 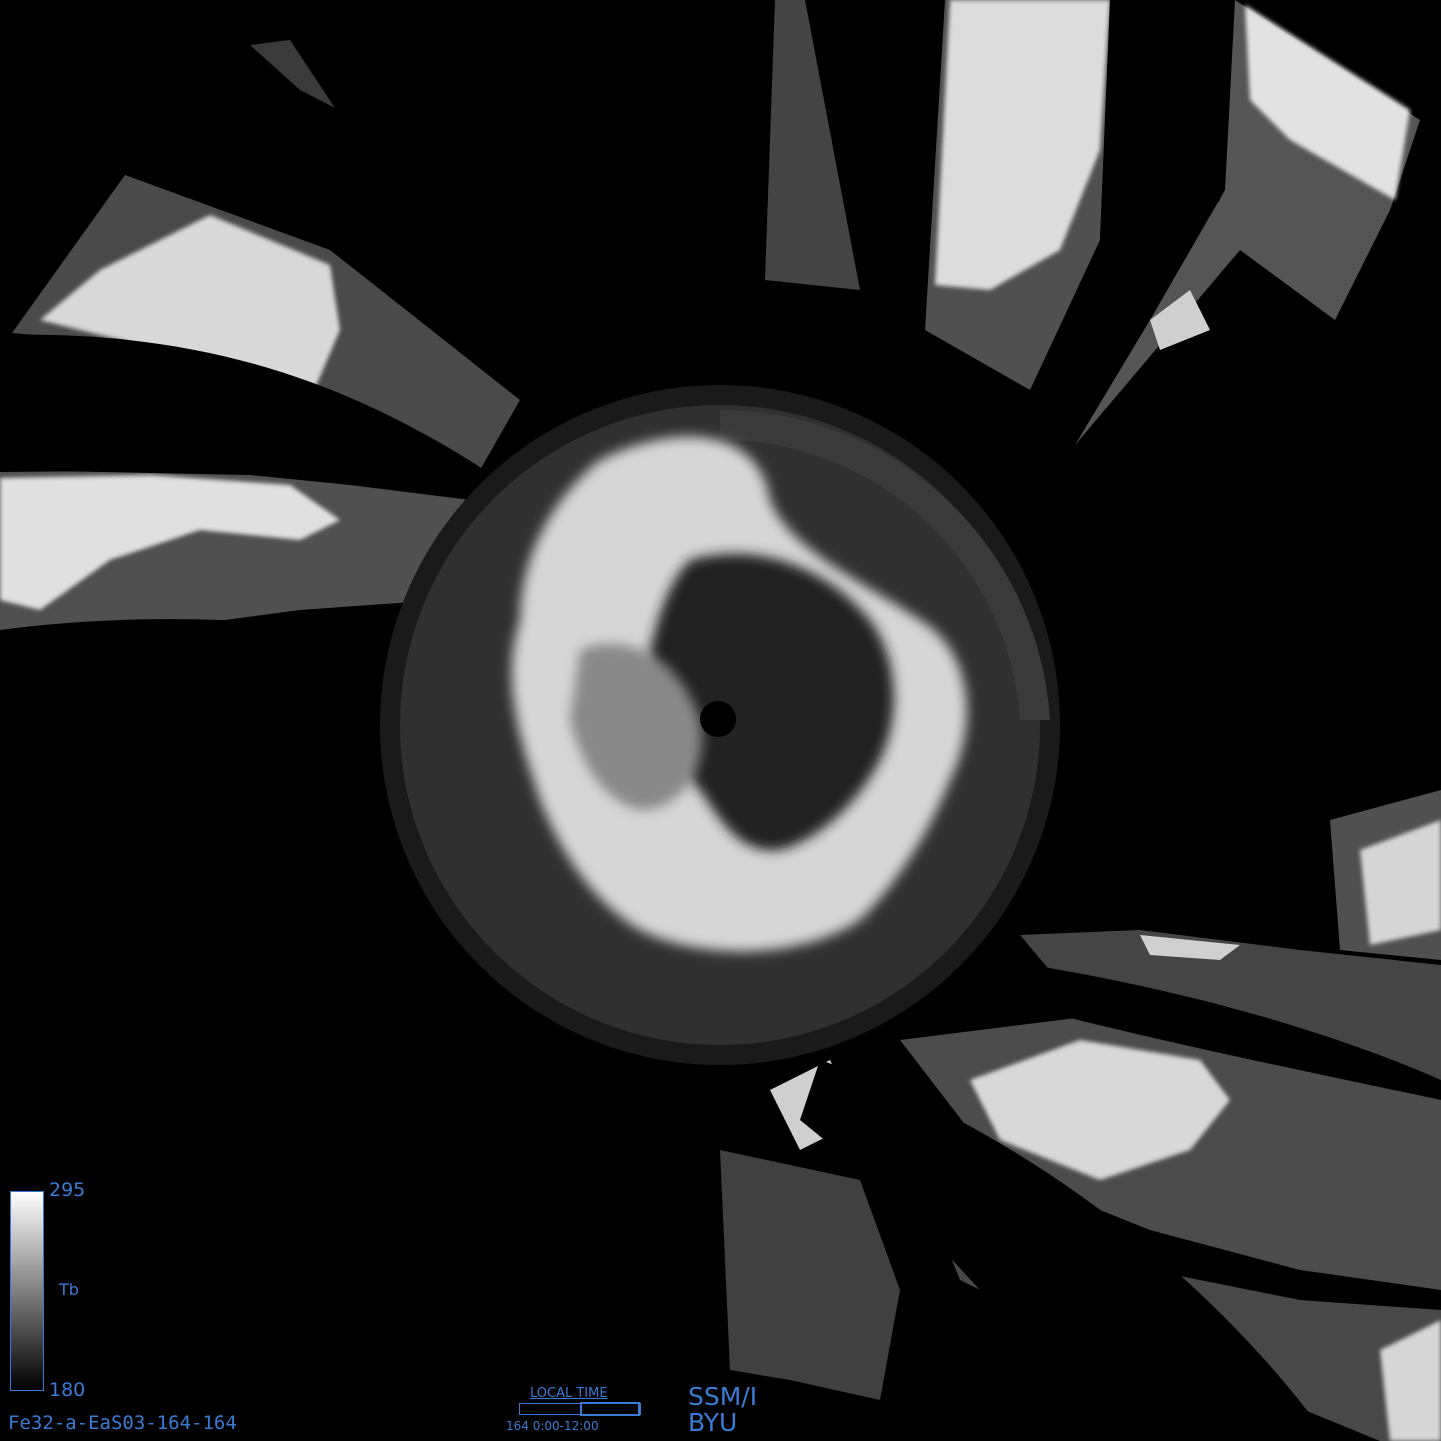 I want to click on local-time-bar, so click(x=580, y=1409).